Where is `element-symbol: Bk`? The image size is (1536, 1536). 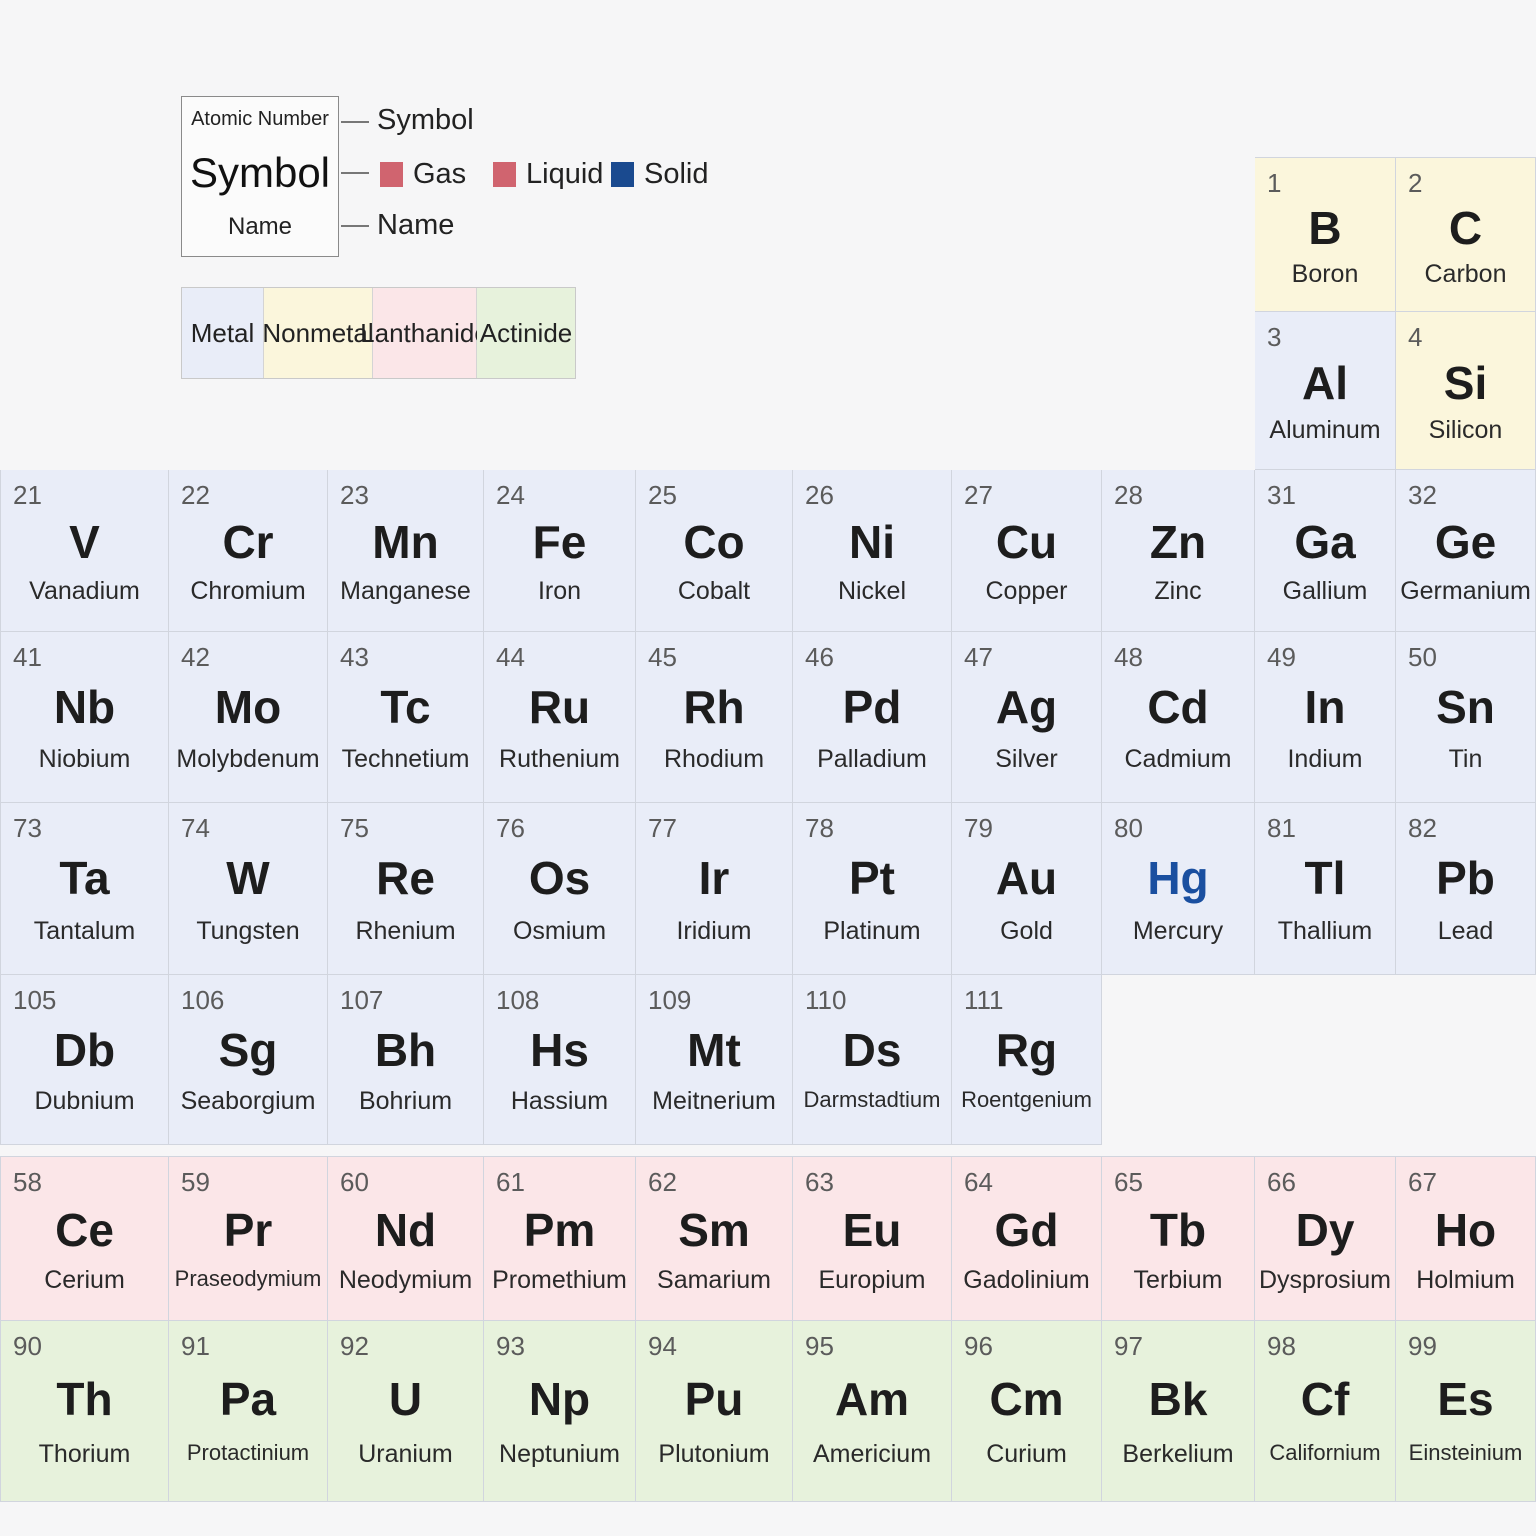 element-symbol: Bk is located at coordinates (1178, 1399).